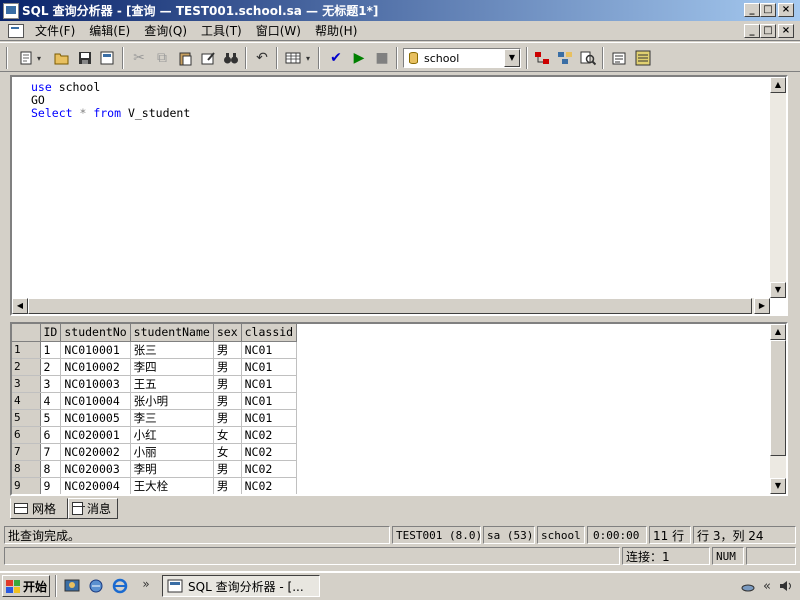 The height and width of the screenshot is (600, 800). What do you see at coordinates (172, 384) in the screenshot?
I see `table-cell-studentName: 王五` at bounding box center [172, 384].